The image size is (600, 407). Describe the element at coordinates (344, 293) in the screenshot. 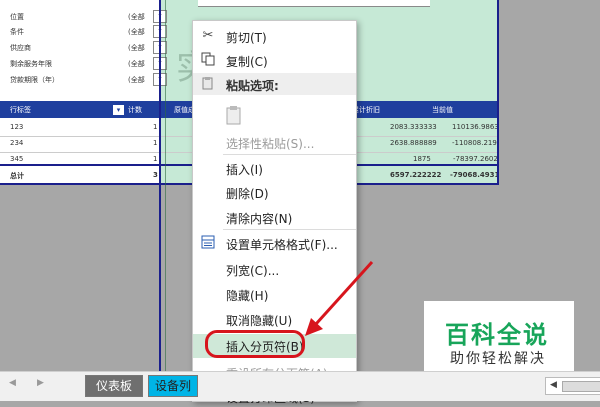

I see `arrow-shaft` at that location.